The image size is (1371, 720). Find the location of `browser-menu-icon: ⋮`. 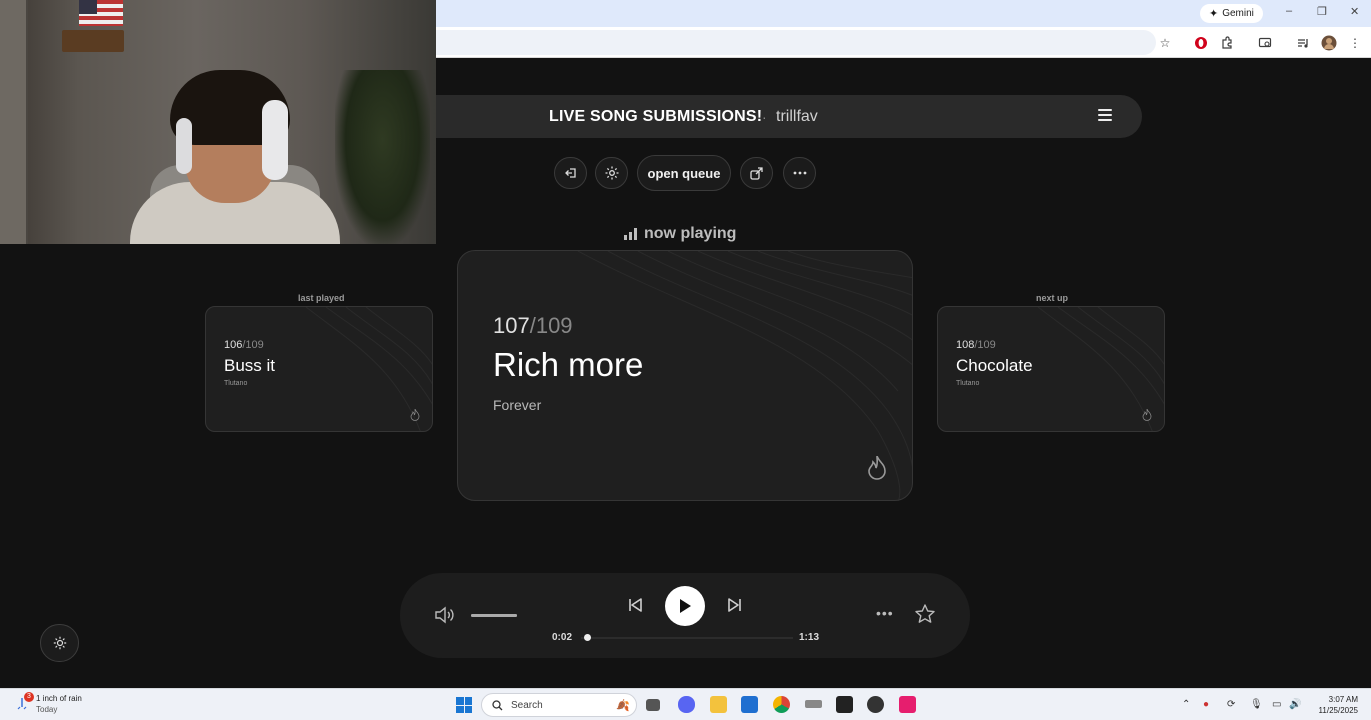

browser-menu-icon: ⋮ is located at coordinates (1355, 43).